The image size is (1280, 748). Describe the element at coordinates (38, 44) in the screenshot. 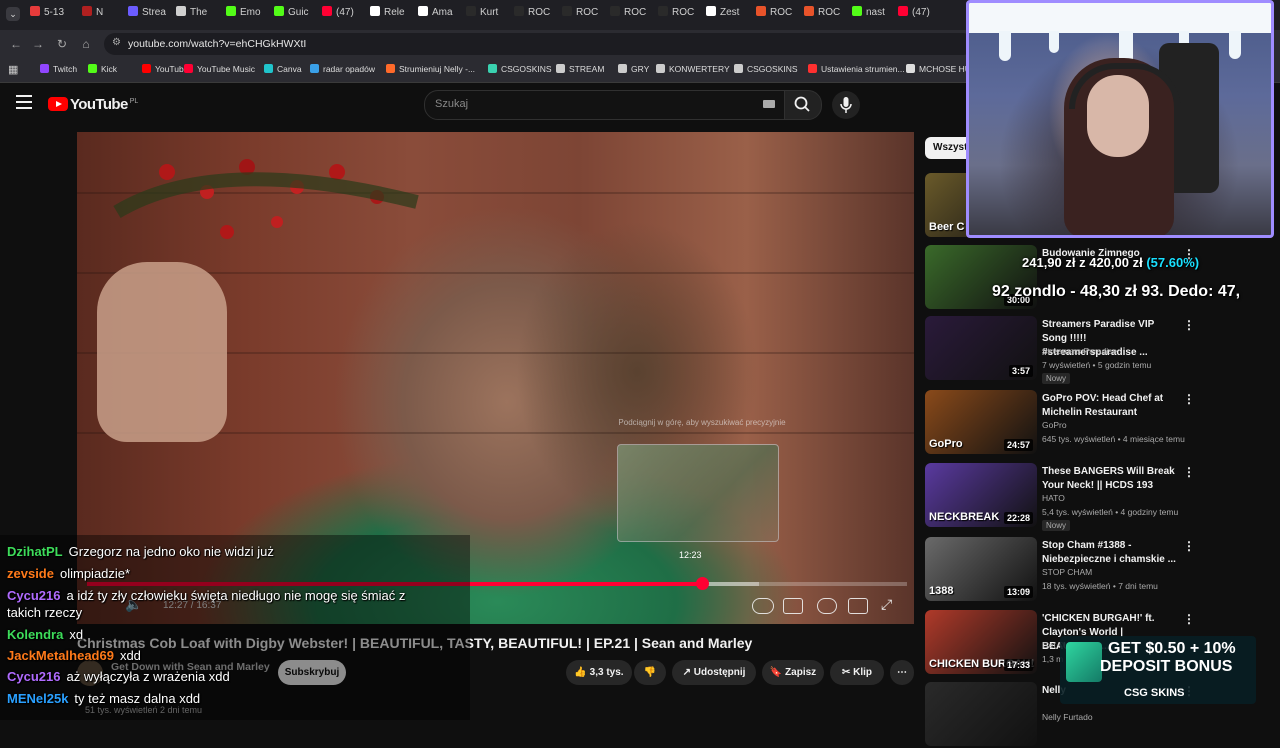

I see `forward-icon: →` at that location.